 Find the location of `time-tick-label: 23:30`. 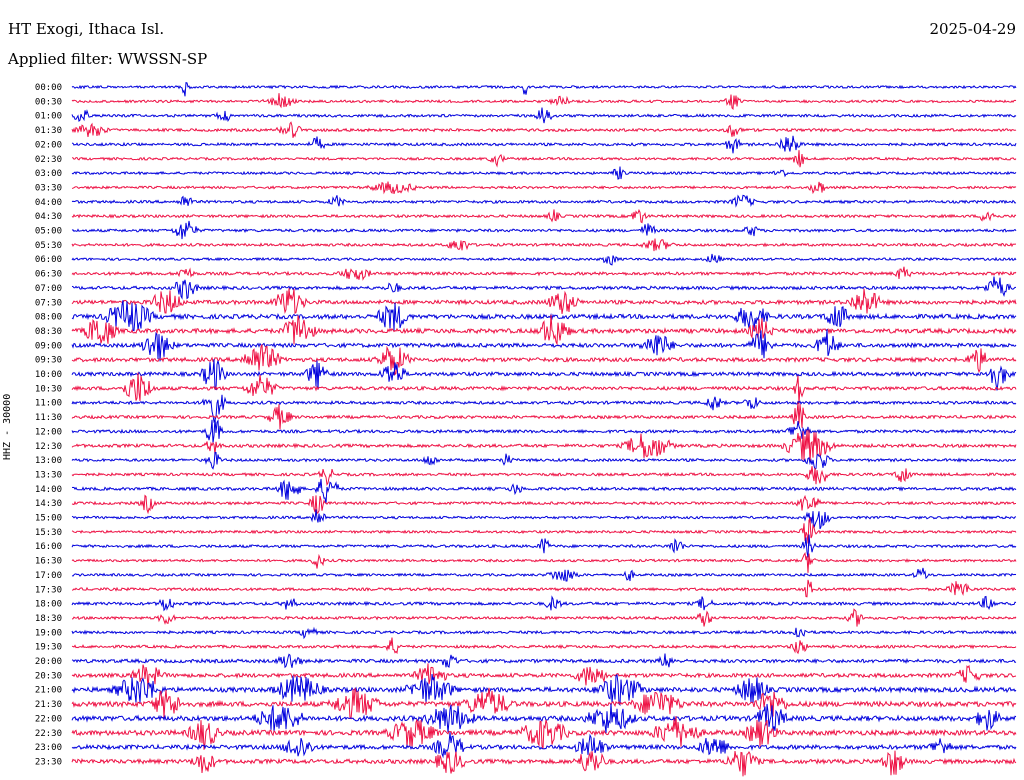

time-tick-label: 23:30 is located at coordinates (48, 762).